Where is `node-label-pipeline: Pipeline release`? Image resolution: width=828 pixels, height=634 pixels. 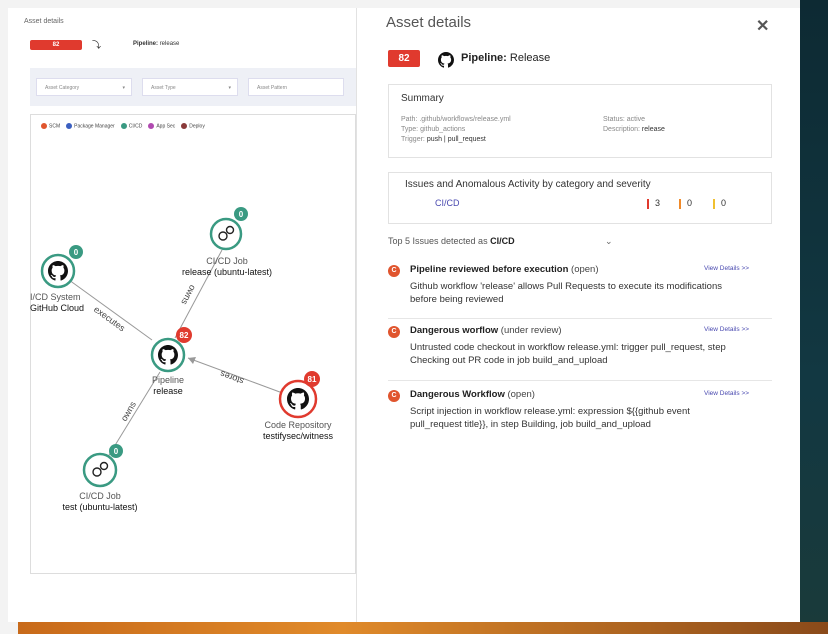
node-label-pipeline: Pipeline release is located at coordinates (168, 385).